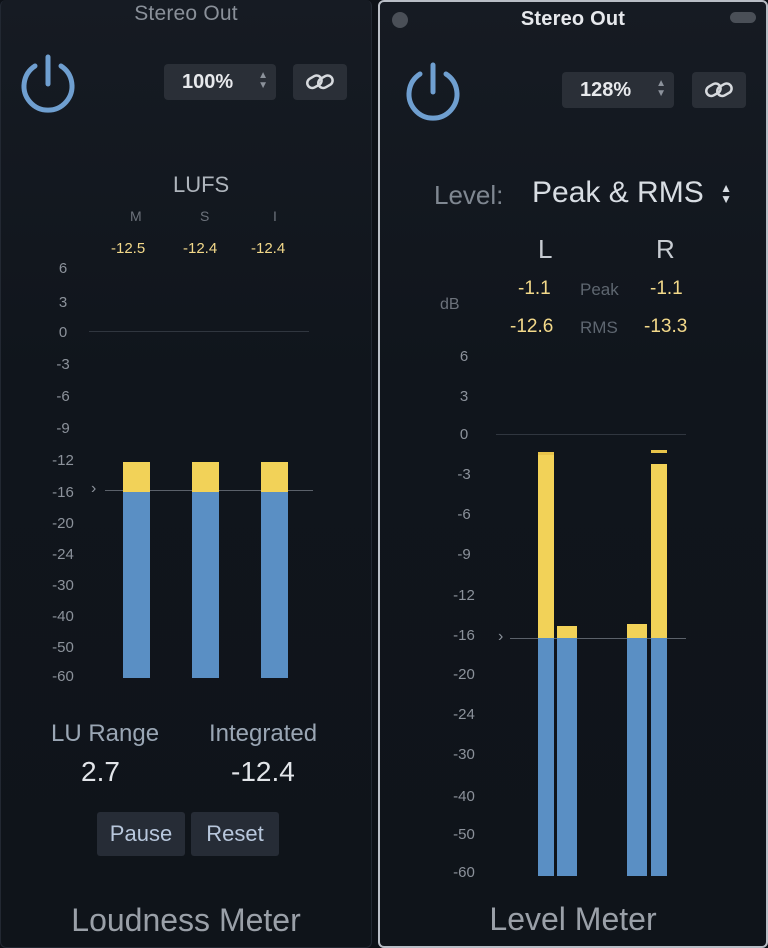 The width and height of the screenshot is (768, 948). I want to click on integrated-label: Integrated, so click(263, 733).